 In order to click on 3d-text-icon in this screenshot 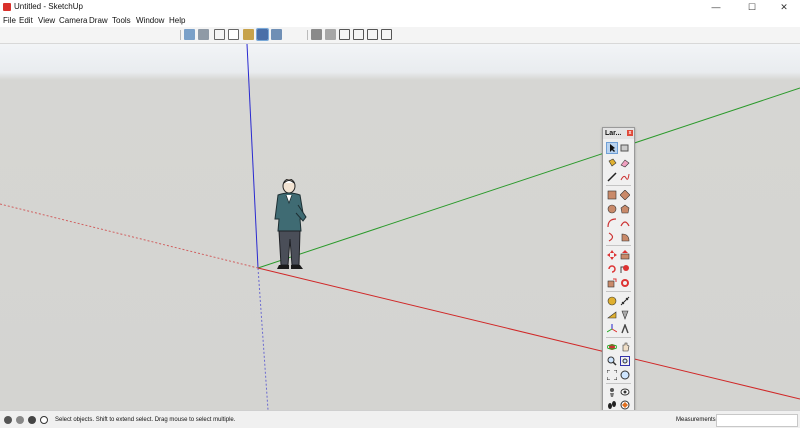, I will do `click(625, 329)`.